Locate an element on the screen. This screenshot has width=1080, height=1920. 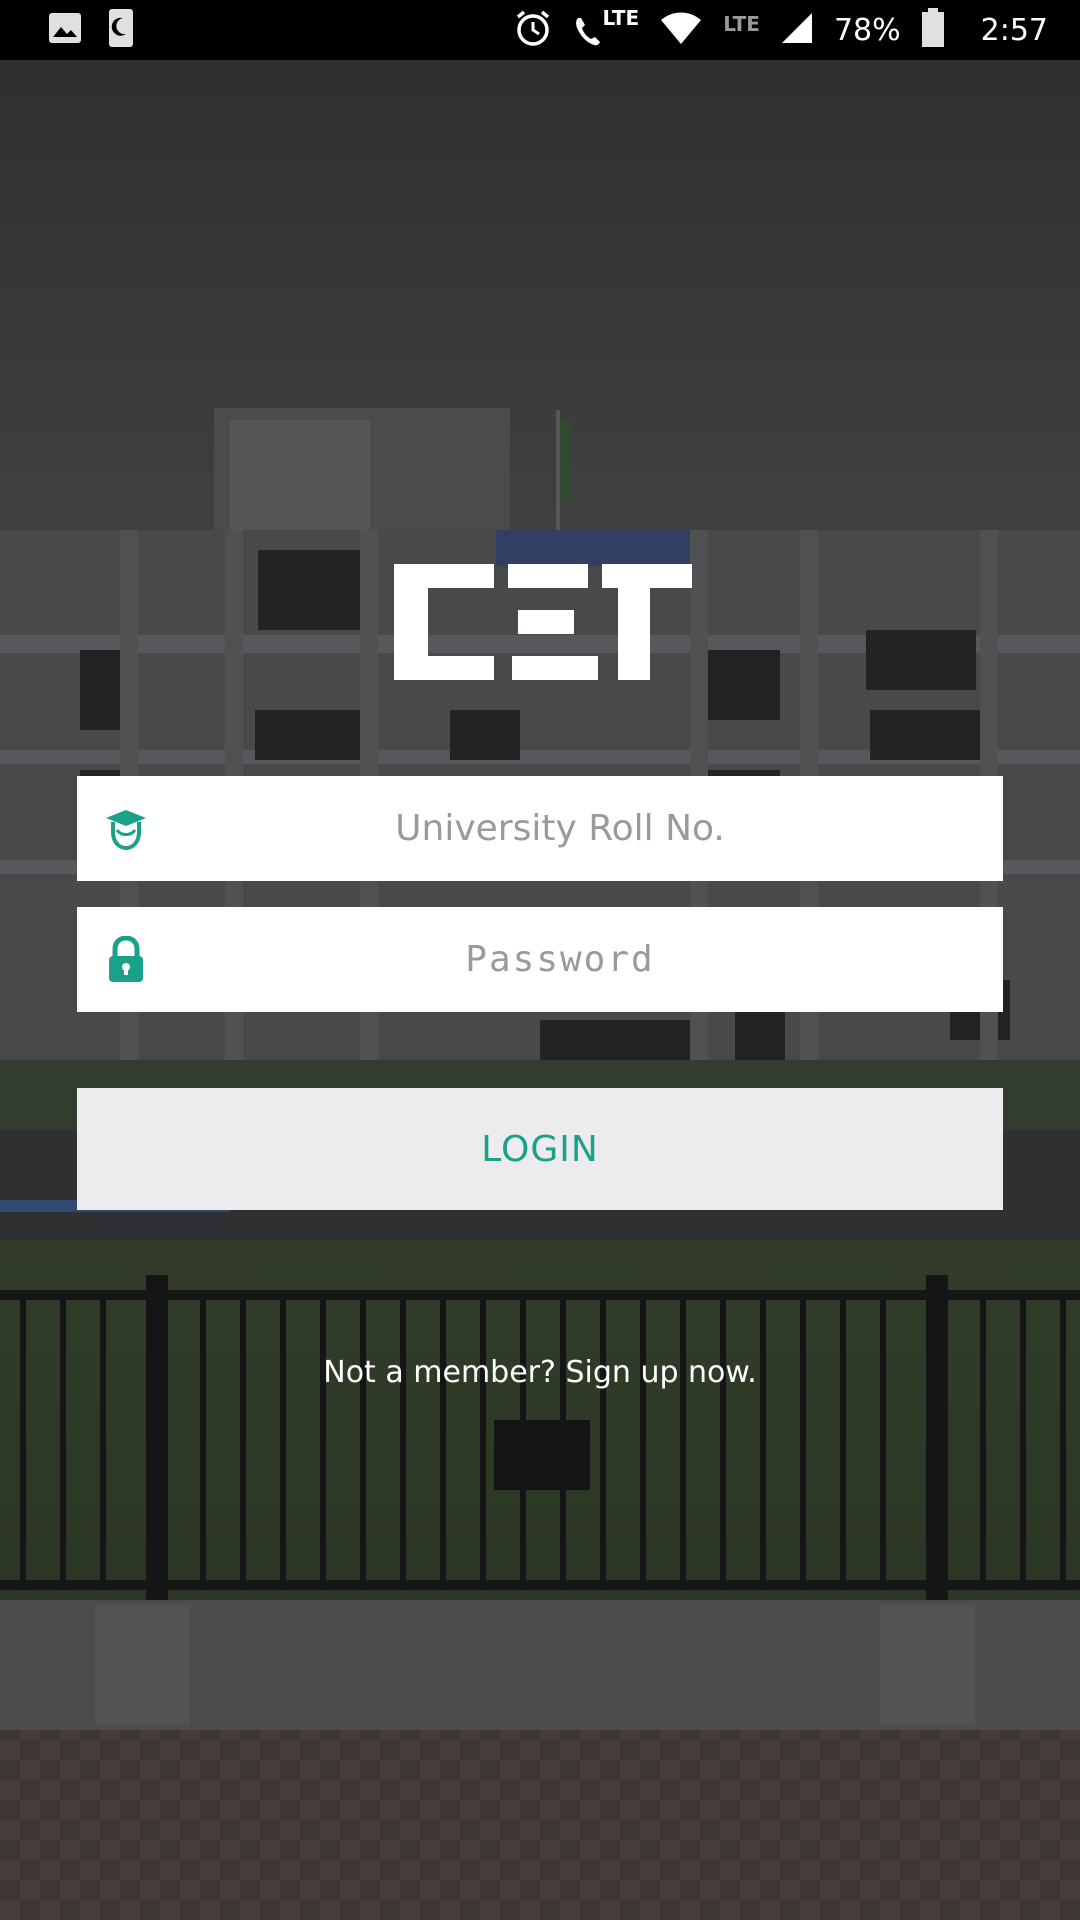
roll-number-placeholder: University Roll No. is located at coordinates (560, 828).